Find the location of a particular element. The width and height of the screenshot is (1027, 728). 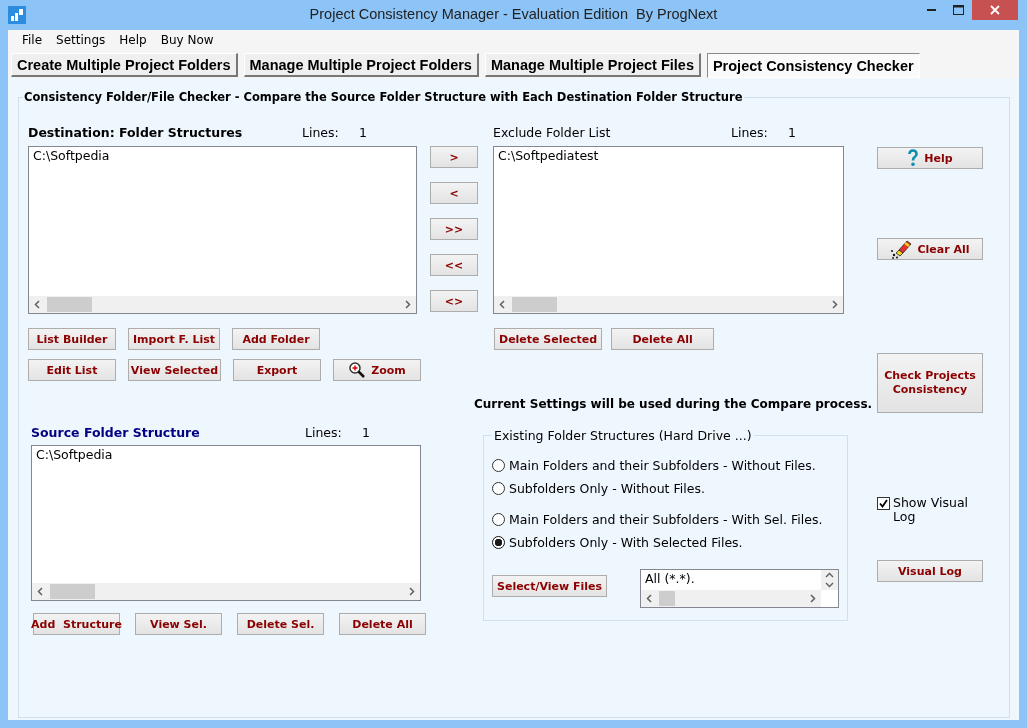

action-button: Visual Log is located at coordinates (930, 571).